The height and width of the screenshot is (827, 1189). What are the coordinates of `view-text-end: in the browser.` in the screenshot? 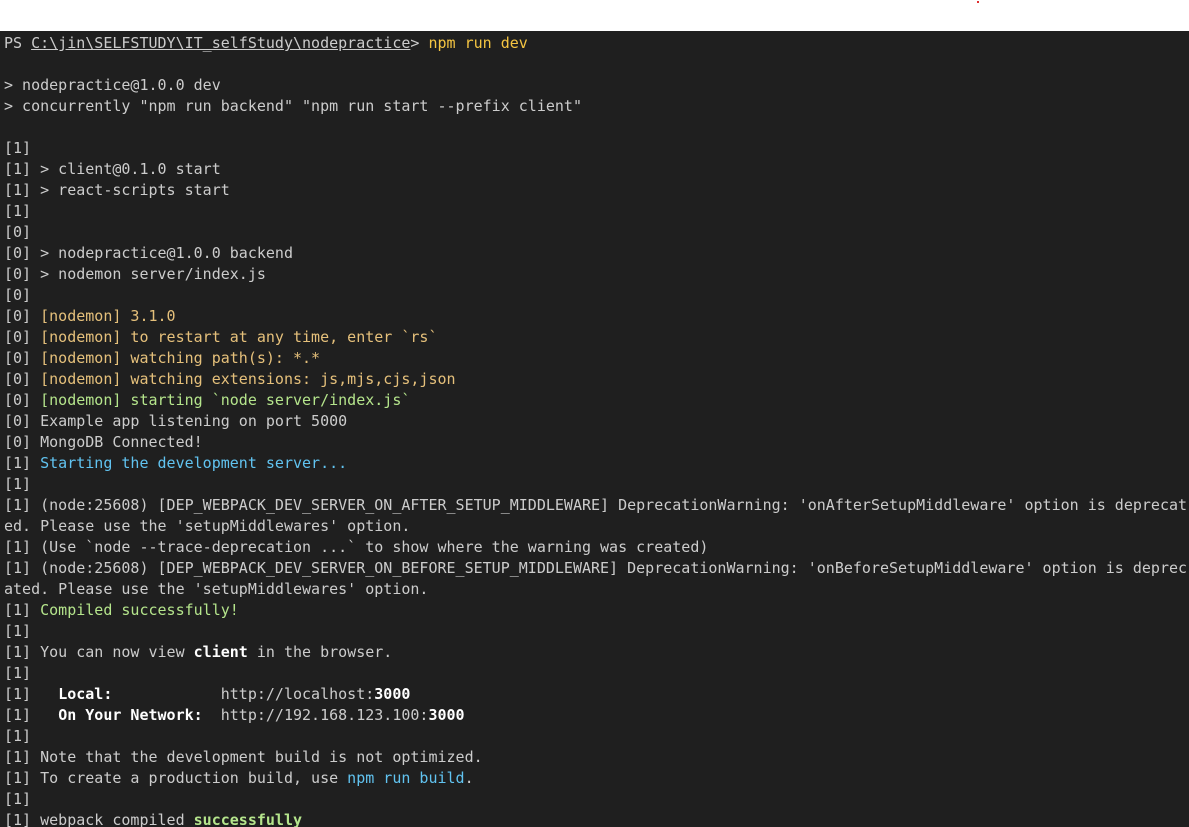 It's located at (320, 652).